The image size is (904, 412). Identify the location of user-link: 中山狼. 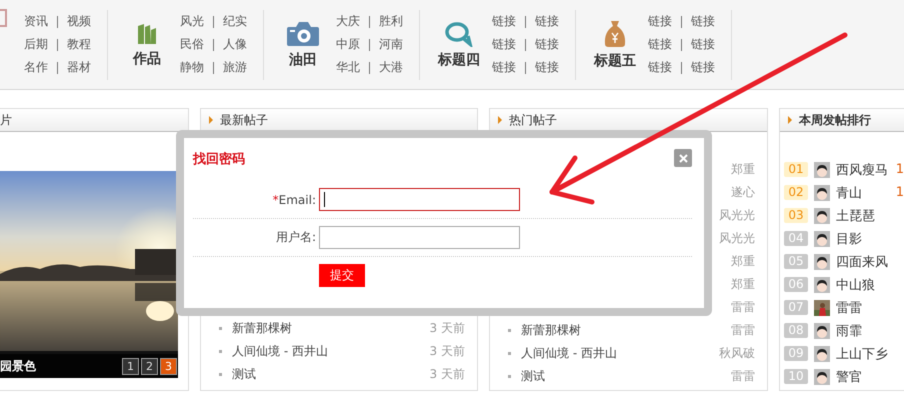
(870, 285).